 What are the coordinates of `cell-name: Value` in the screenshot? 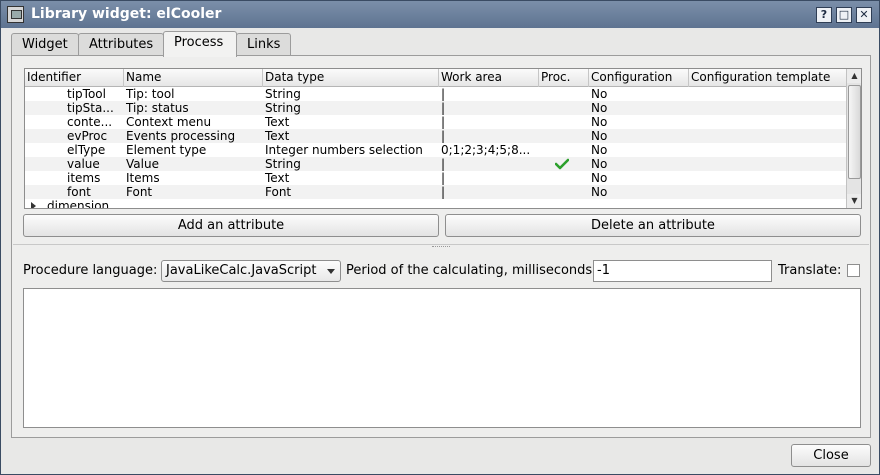 It's located at (142, 164).